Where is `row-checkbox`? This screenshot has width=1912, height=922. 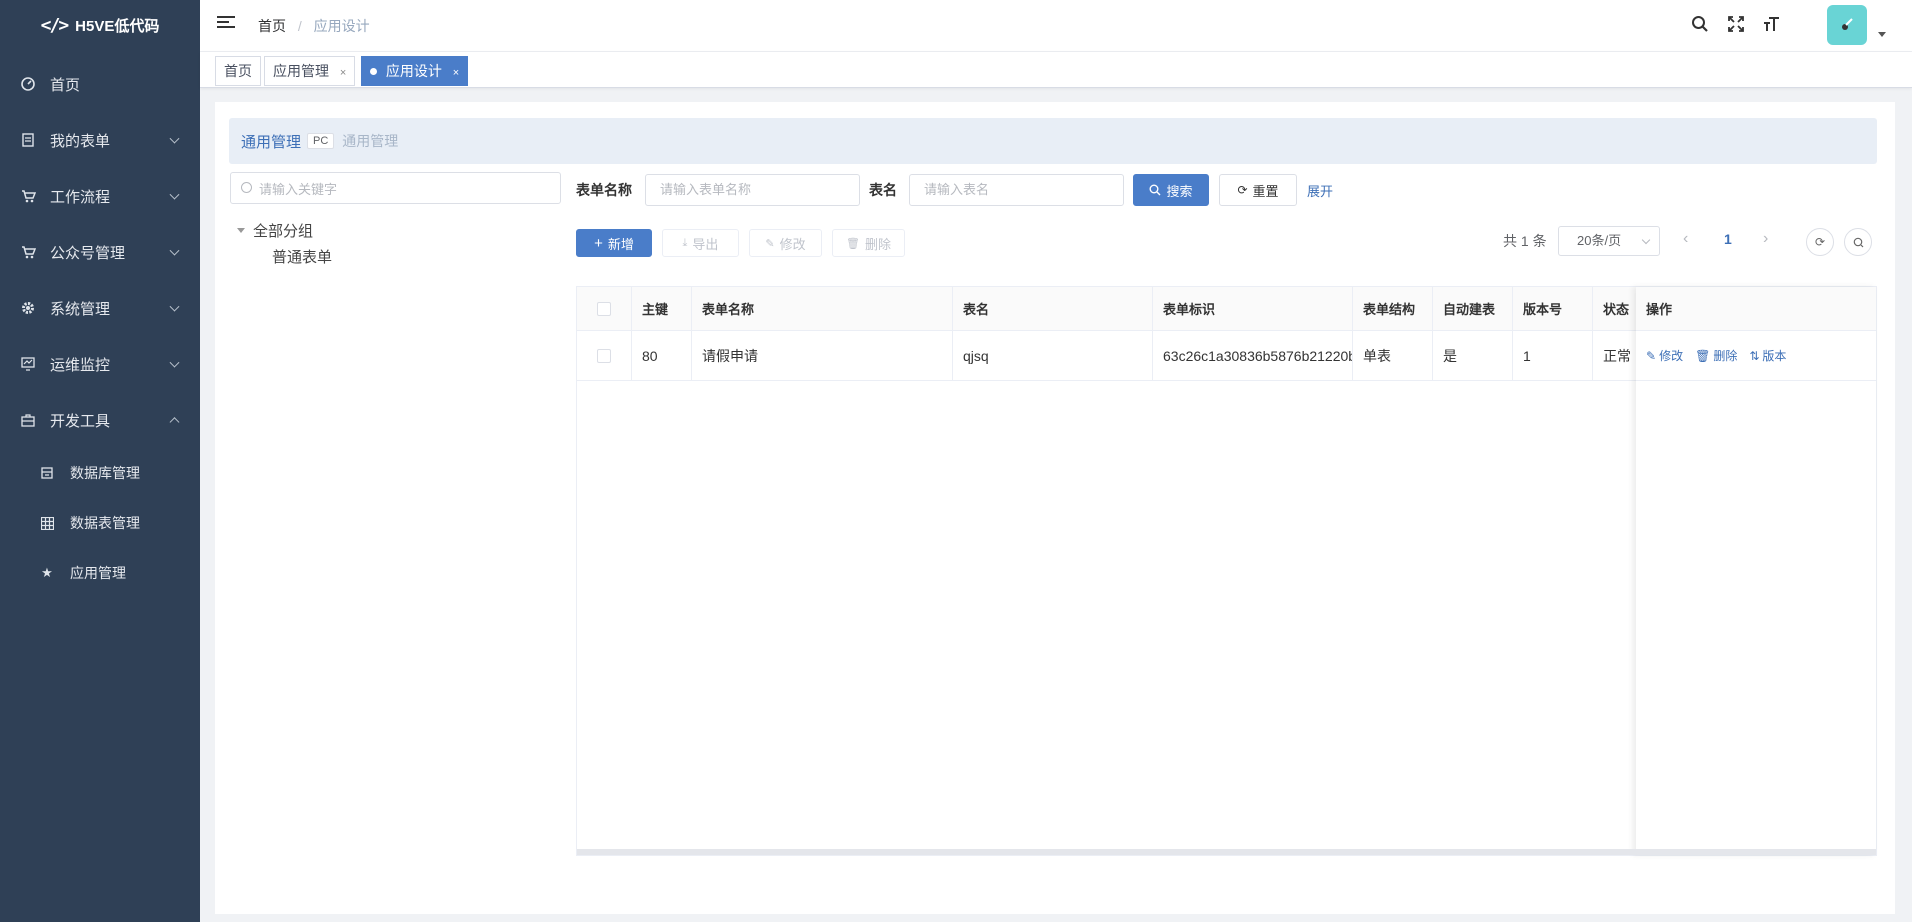 row-checkbox is located at coordinates (604, 355).